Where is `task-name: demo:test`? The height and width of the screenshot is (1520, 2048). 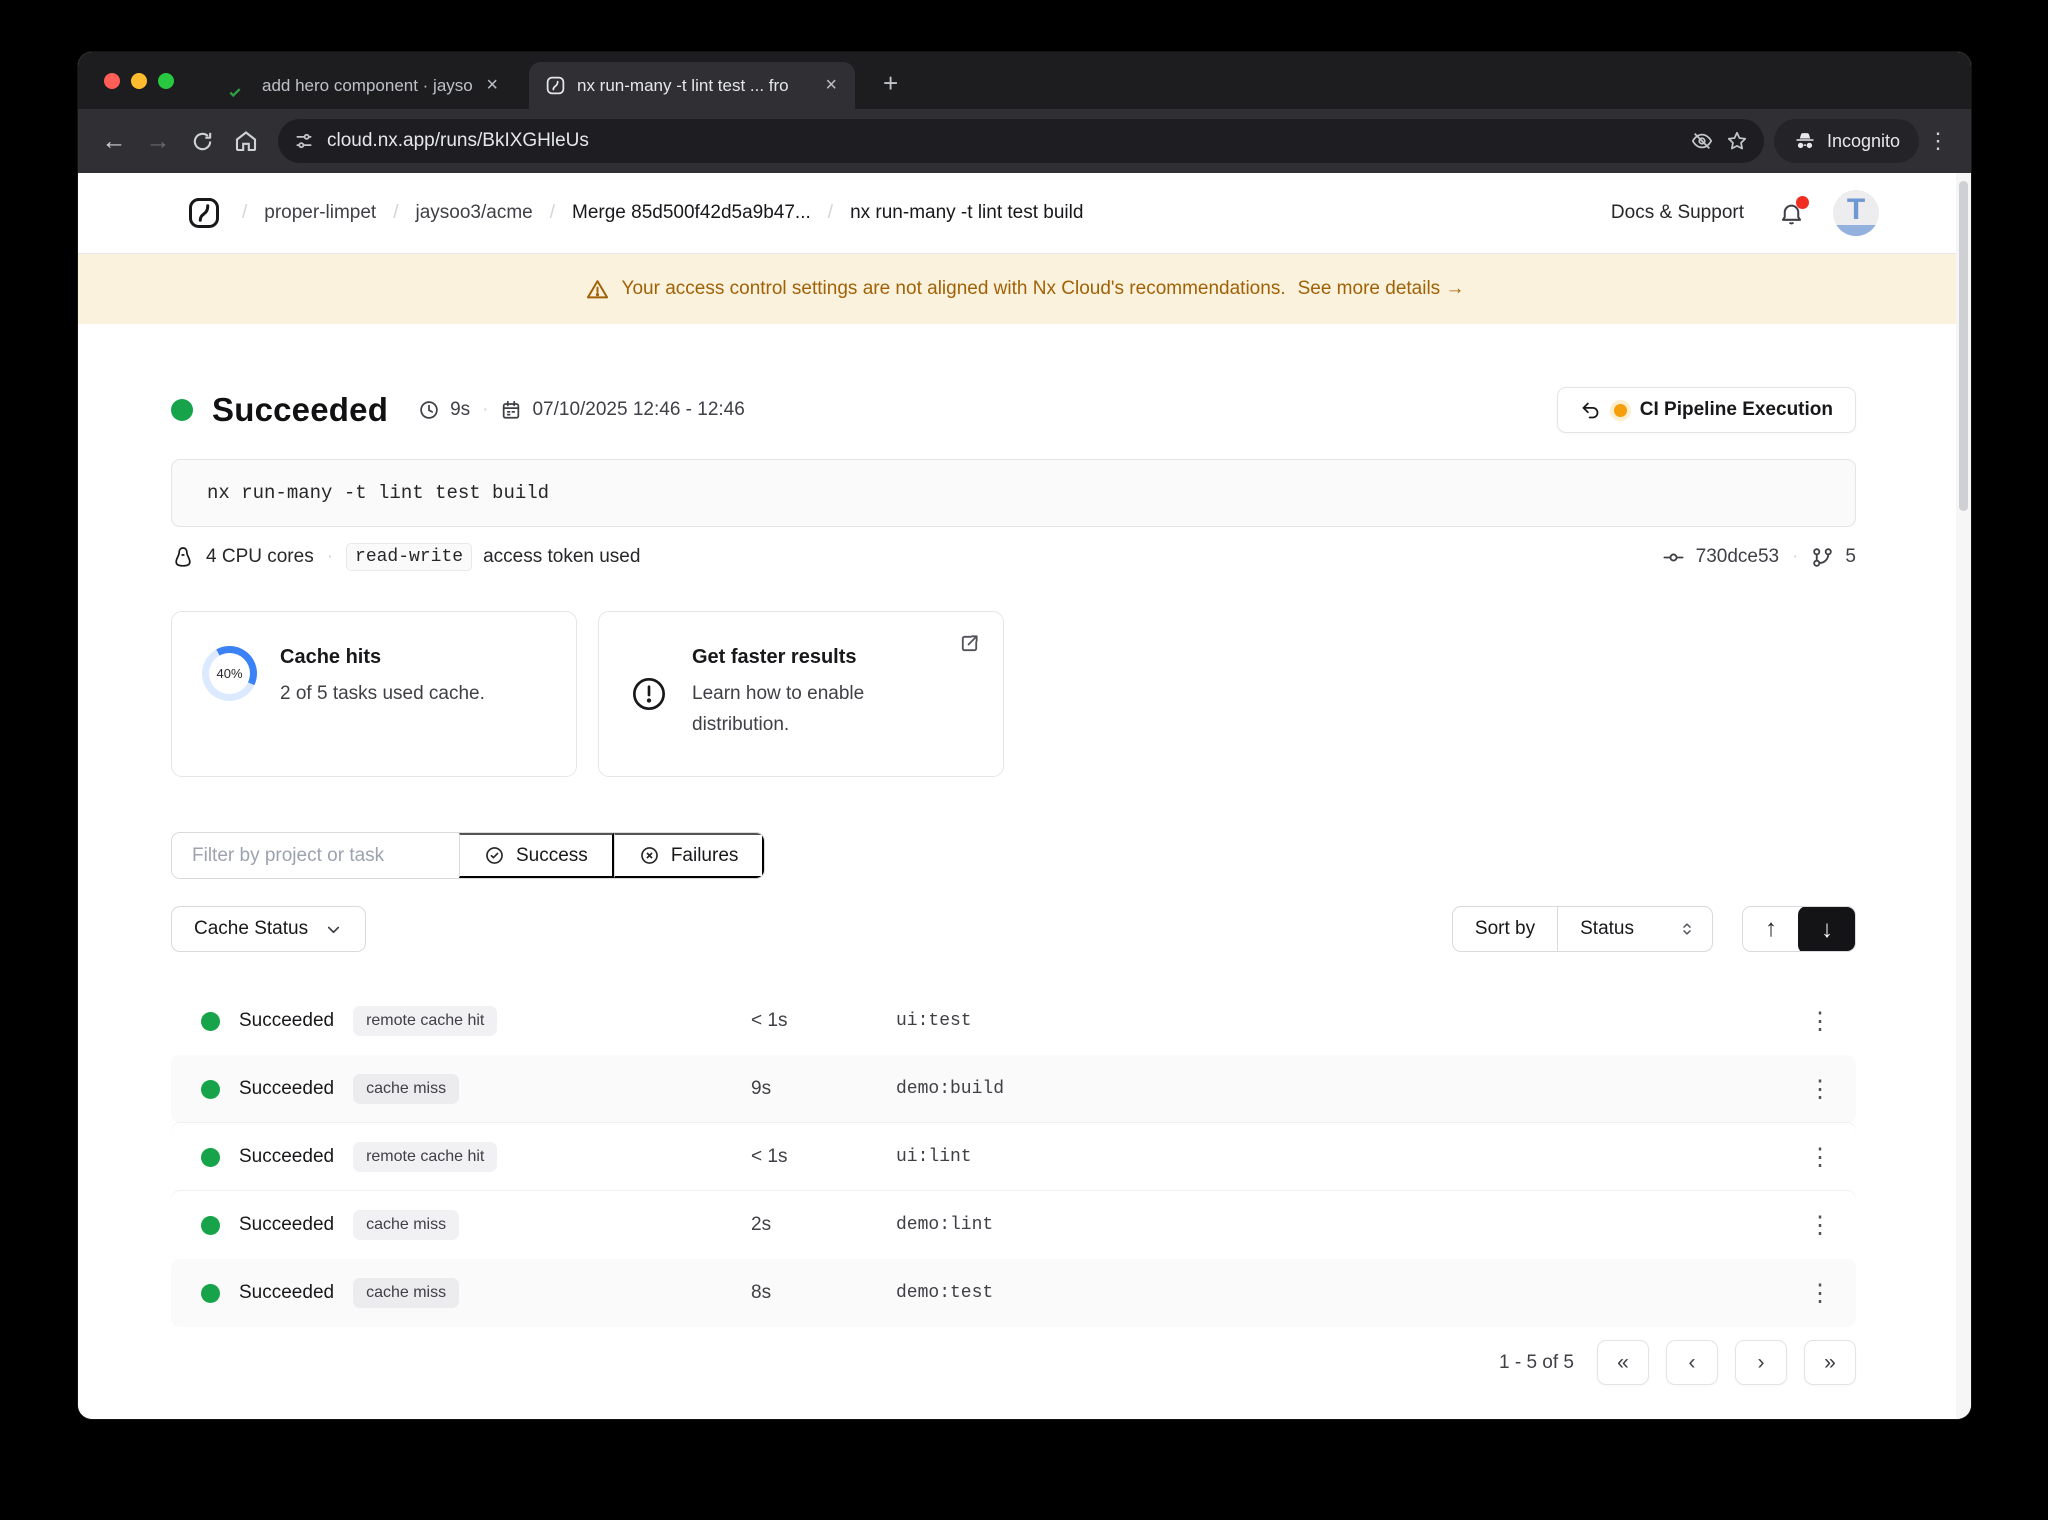
task-name: demo:test is located at coordinates (1341, 1293).